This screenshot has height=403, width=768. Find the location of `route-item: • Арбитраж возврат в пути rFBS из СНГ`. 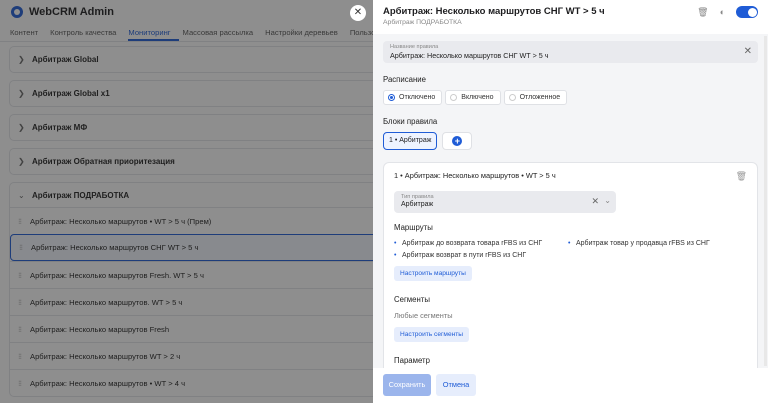

route-item: • Арбитраж возврат в пути rFBS из СНГ is located at coordinates (460, 255).